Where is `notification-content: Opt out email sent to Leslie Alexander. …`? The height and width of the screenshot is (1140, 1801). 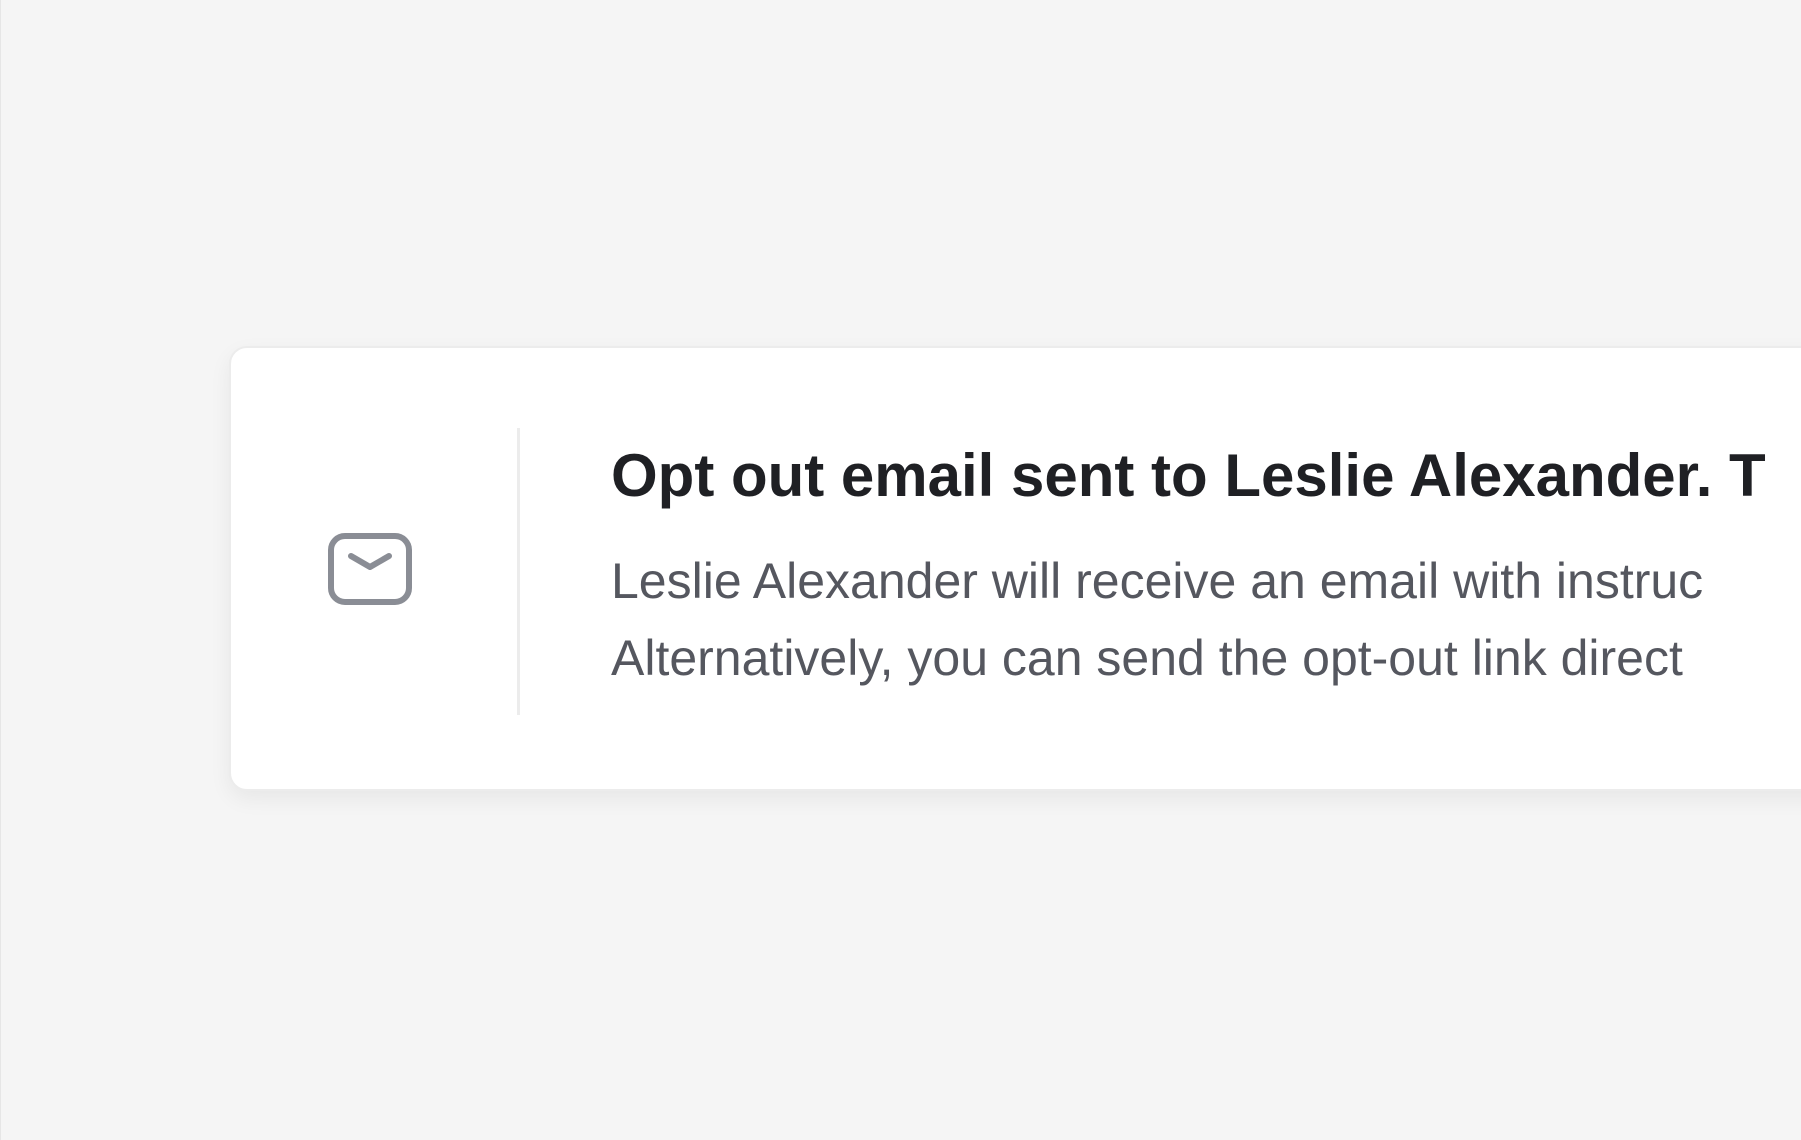 notification-content: Opt out email sent to Leslie Alexander. … is located at coordinates (1206, 570).